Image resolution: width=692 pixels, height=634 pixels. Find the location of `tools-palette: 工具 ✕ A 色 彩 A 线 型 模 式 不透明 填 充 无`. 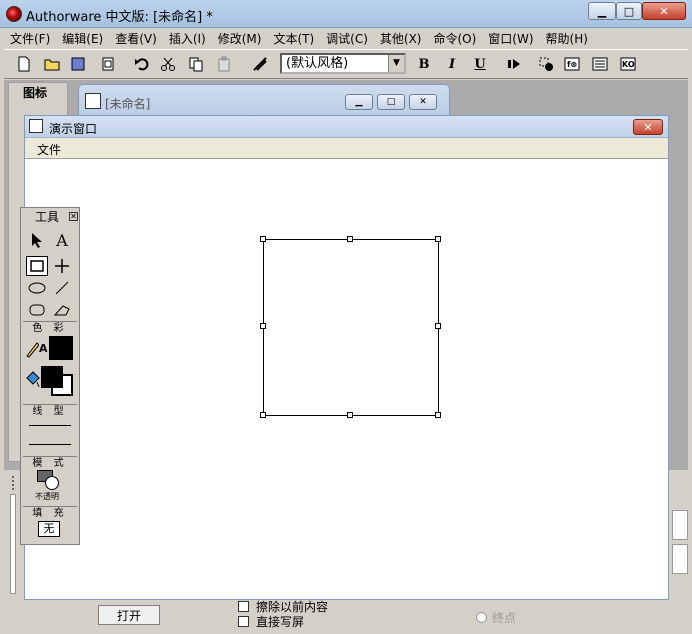

tools-palette: 工具 ✕ A 色 彩 A 线 型 模 式 不透明 填 充 无 is located at coordinates (50, 376).